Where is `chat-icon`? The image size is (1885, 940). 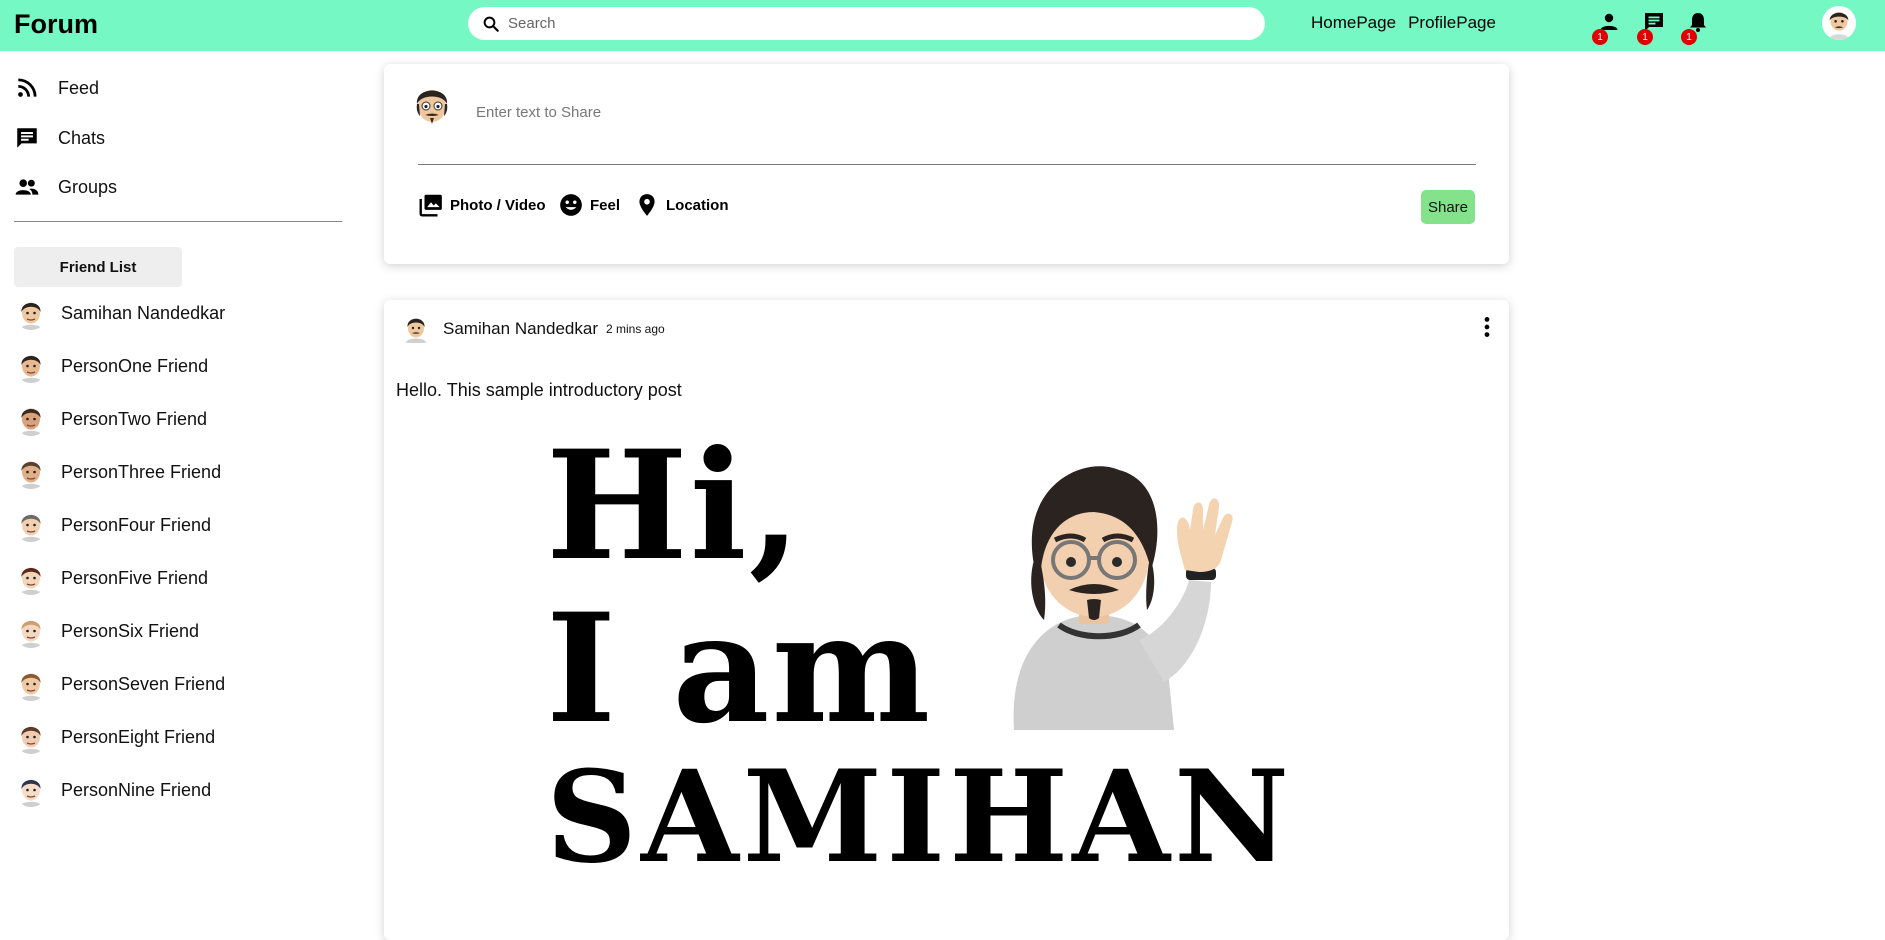 chat-icon is located at coordinates (27, 138).